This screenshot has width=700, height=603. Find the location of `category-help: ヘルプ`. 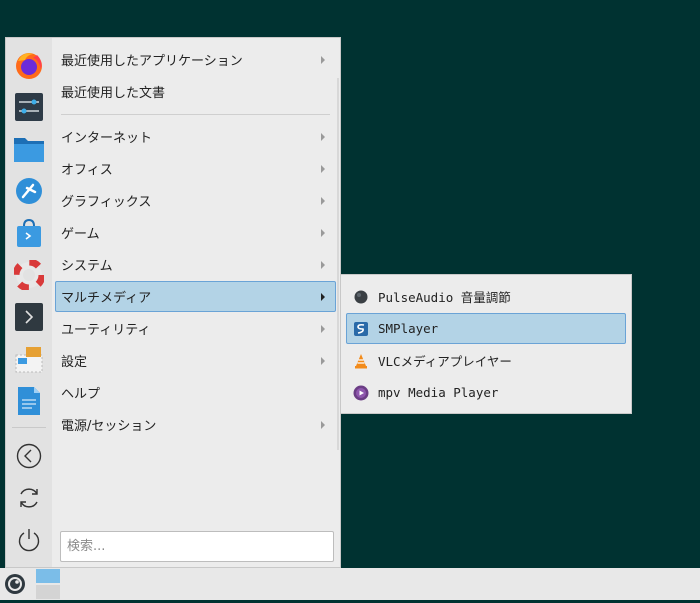

category-help: ヘルプ is located at coordinates (195, 392).